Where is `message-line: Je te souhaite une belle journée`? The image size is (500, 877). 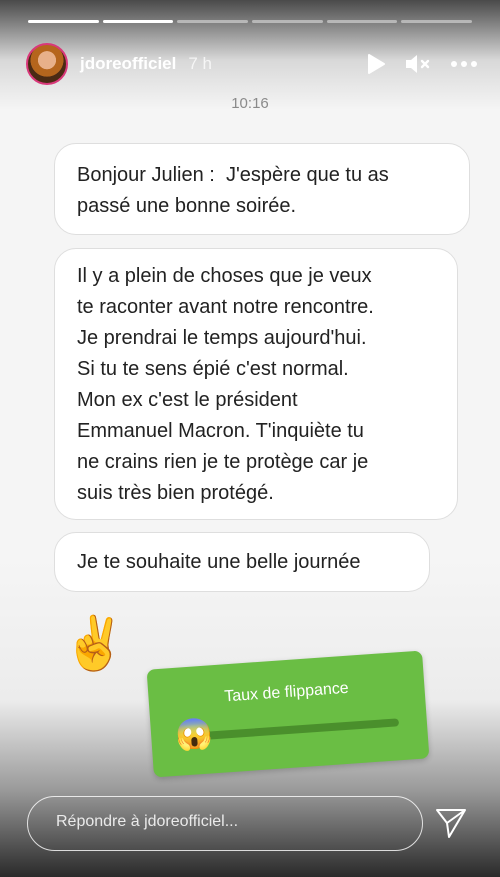
message-line: Je te souhaite une belle journée is located at coordinates (219, 562).